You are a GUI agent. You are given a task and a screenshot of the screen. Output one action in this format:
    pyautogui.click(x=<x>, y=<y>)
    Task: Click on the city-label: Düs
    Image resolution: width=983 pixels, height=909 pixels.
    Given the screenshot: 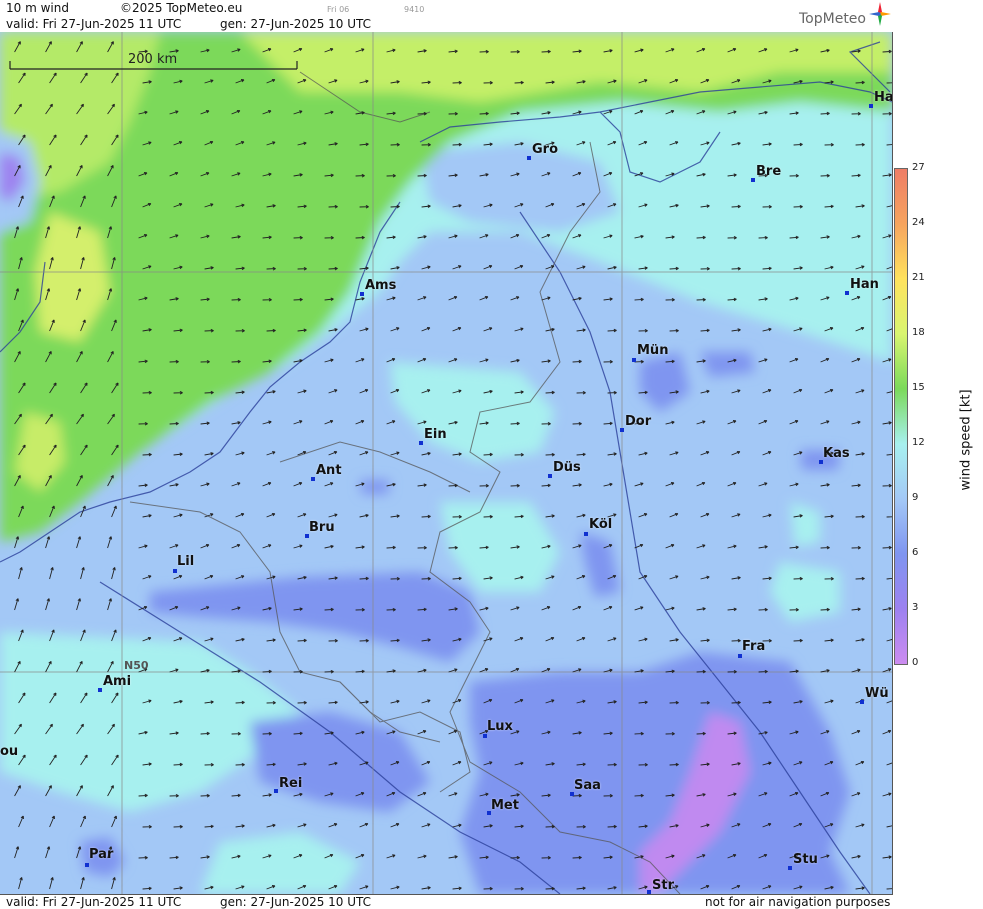 What is the action you would take?
    pyautogui.click(x=567, y=467)
    